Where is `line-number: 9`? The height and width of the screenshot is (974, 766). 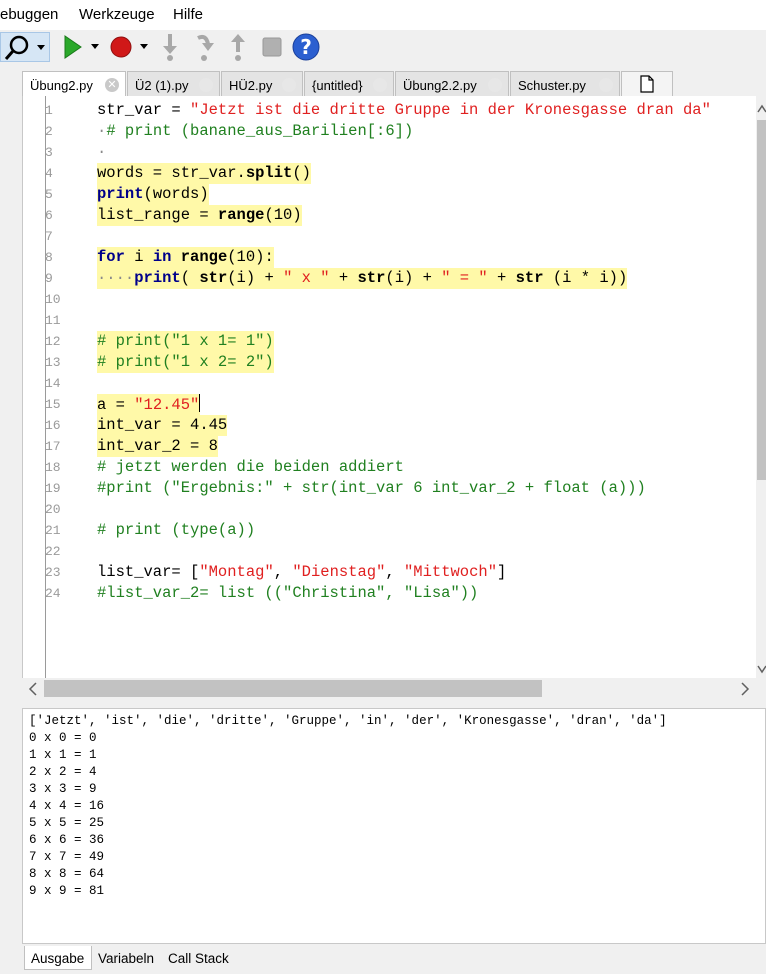
line-number: 9 is located at coordinates (49, 278).